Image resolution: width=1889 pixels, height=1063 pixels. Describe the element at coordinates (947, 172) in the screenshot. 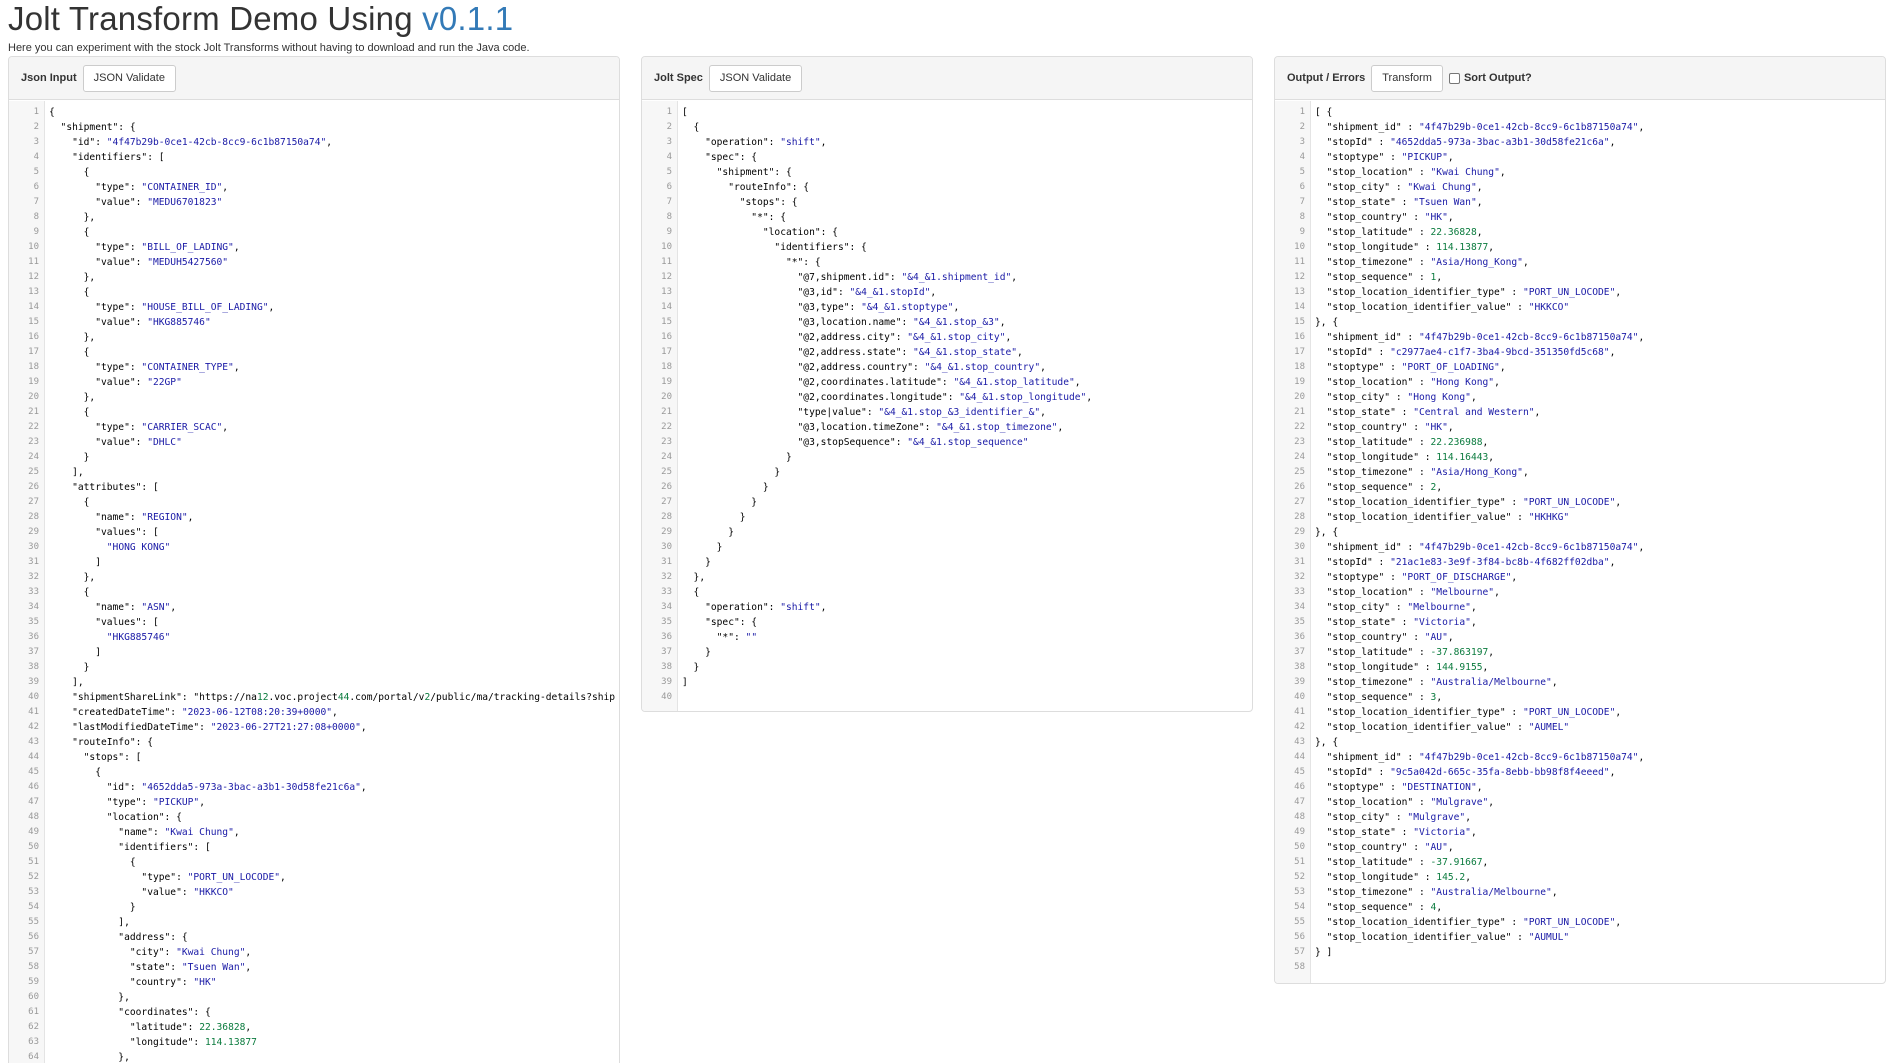

I see `jolt-spec-line: 5 "shipment": {` at that location.